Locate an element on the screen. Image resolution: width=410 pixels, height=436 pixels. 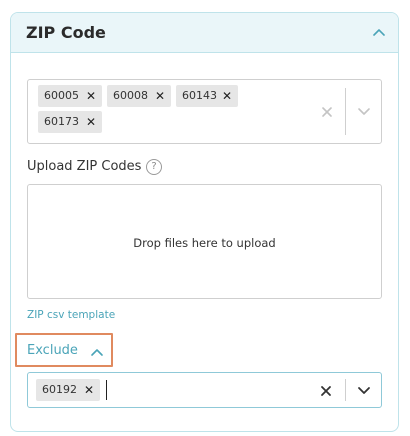
exclude-label: Exclude is located at coordinates (52, 350).